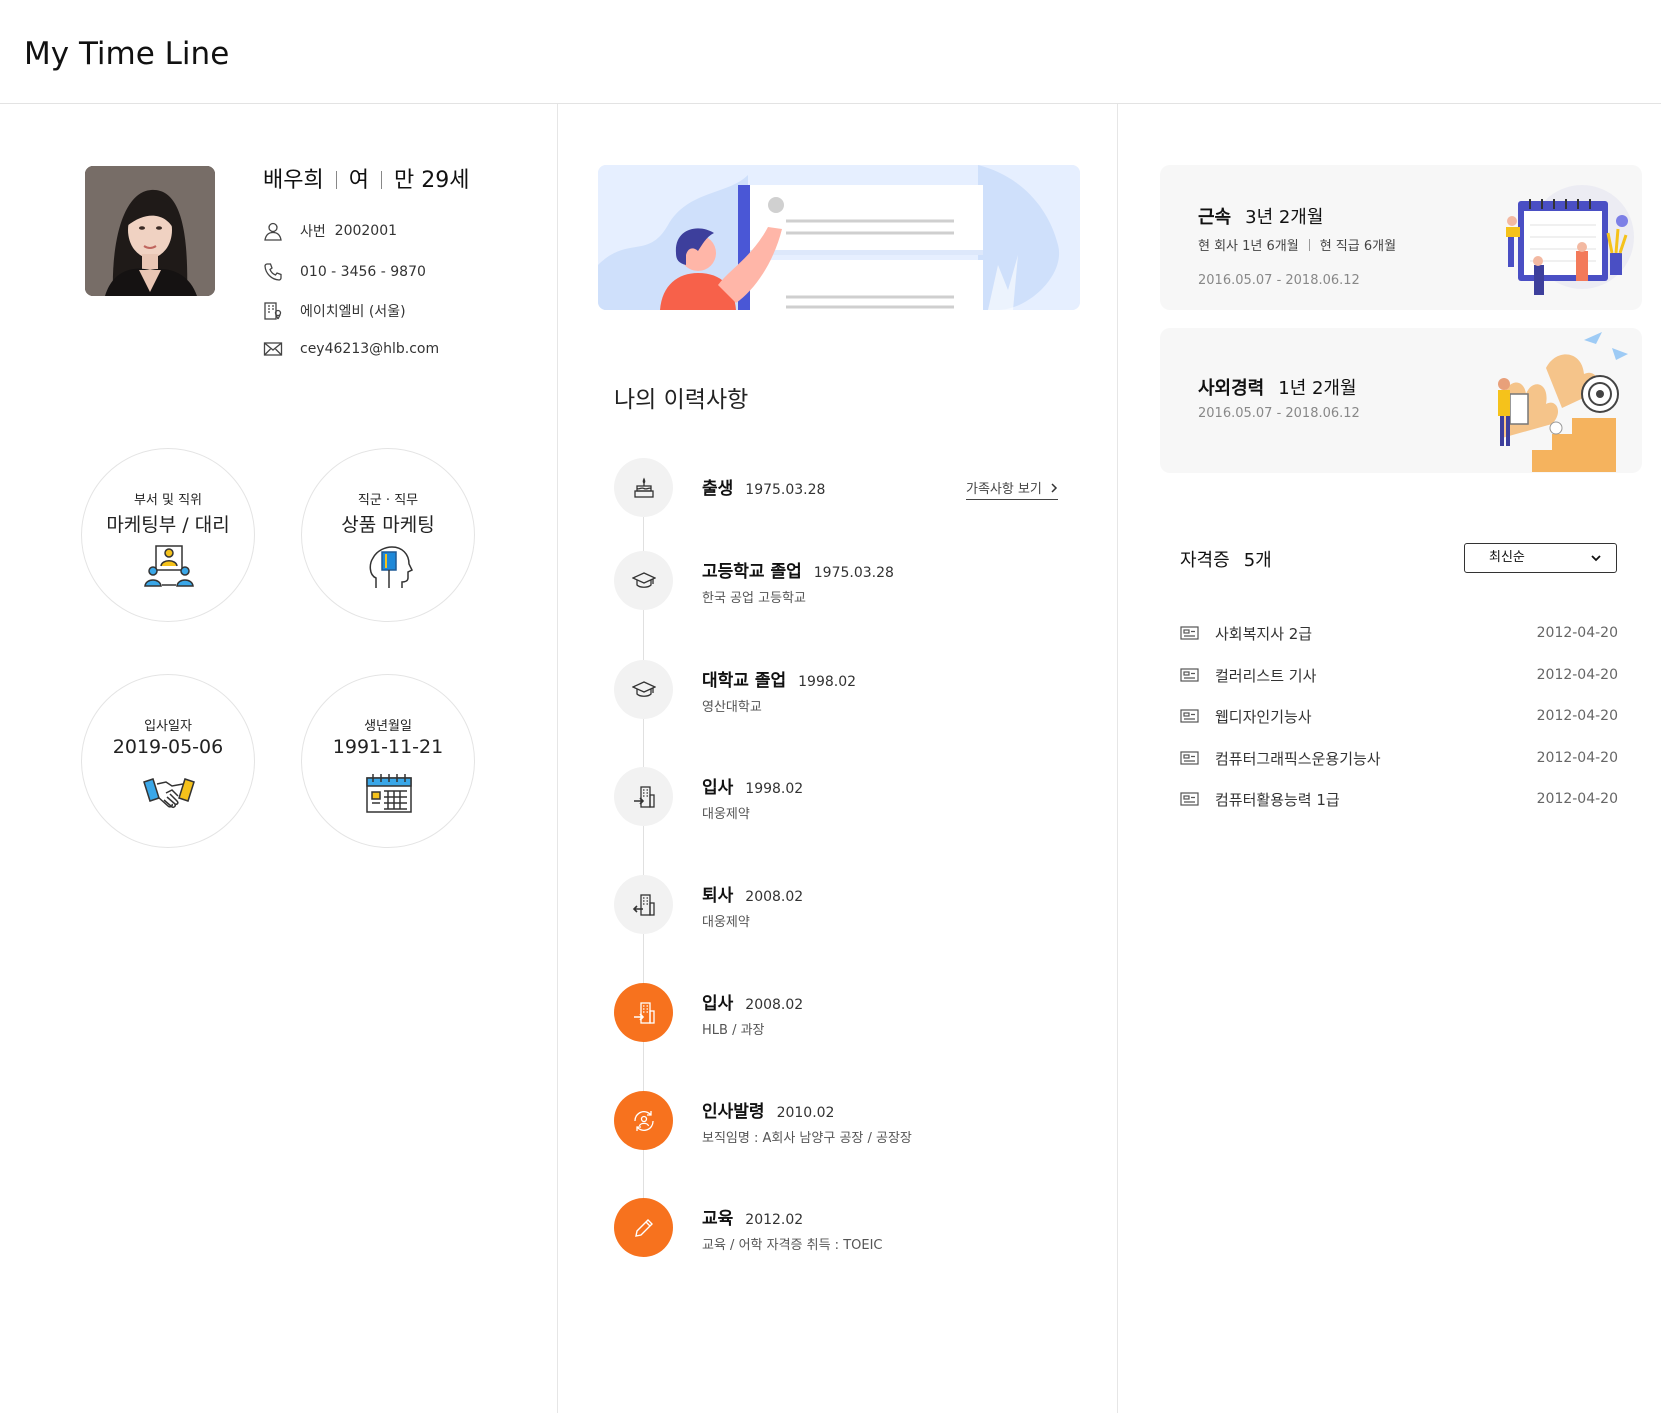 This screenshot has width=1661, height=1413. Describe the element at coordinates (1570, 240) in the screenshot. I see `calendar-team-illustration` at that location.